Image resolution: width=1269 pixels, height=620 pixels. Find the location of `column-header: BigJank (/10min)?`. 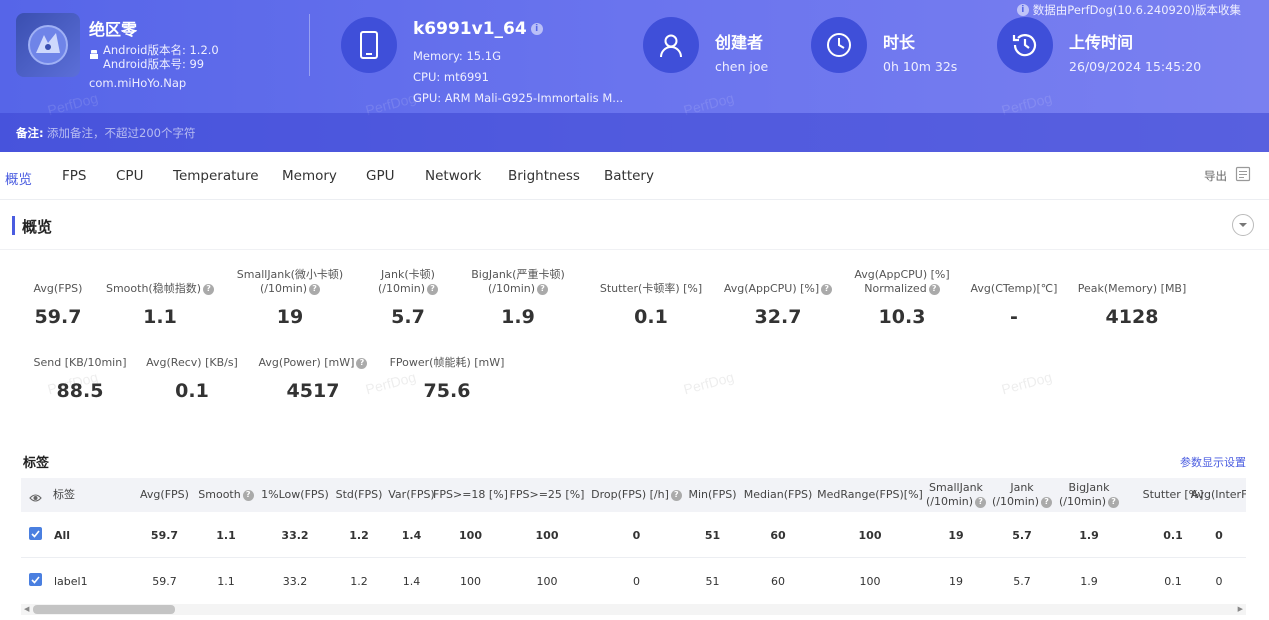

column-header: BigJank (/10min)? is located at coordinates (1089, 495).